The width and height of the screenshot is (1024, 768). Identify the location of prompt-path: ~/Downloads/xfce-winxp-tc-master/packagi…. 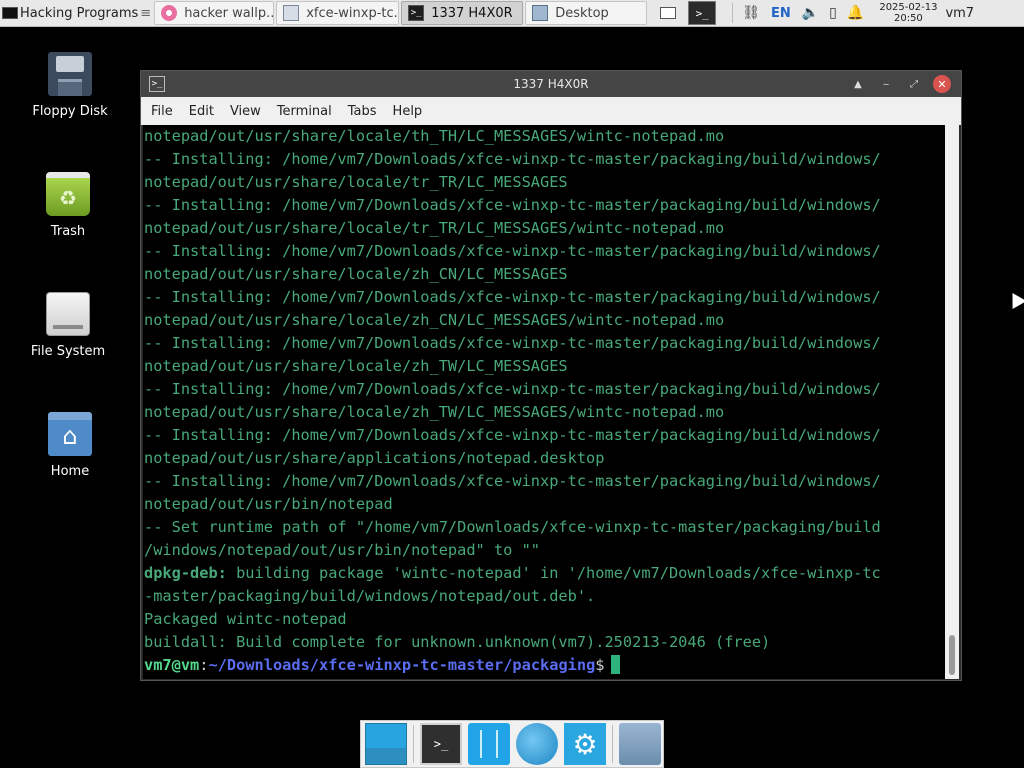
(402, 665).